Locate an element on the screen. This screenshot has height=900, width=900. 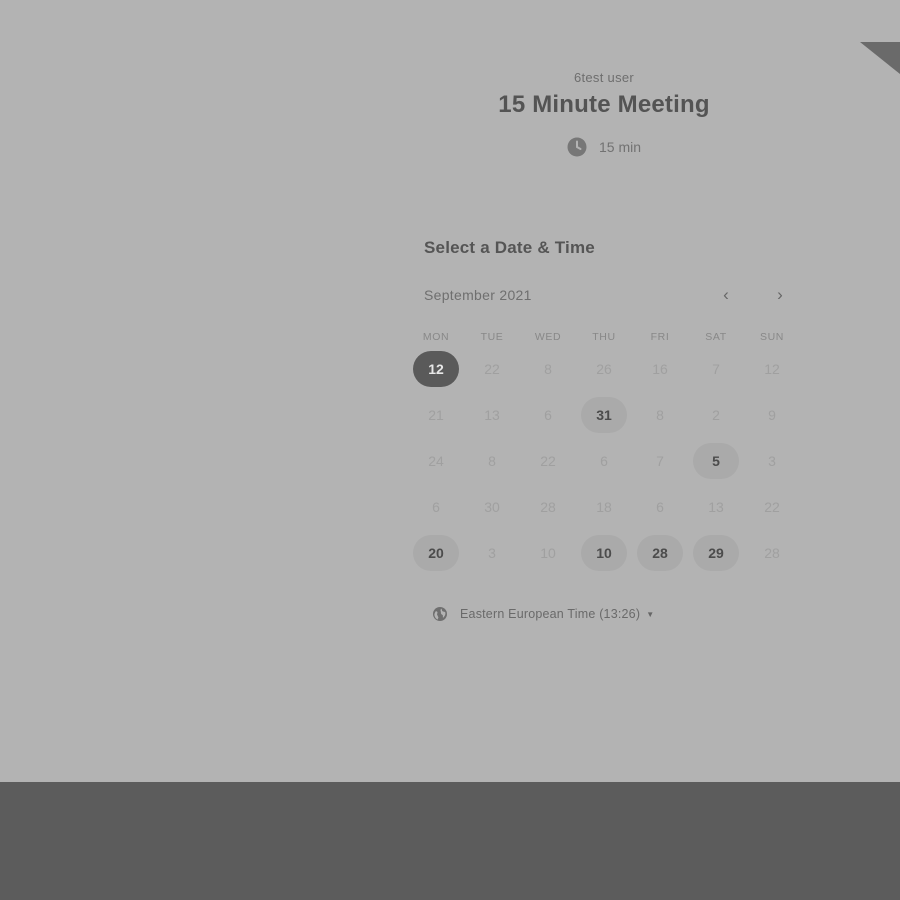
date-time-heading: Select a Date & Time is located at coordinates (509, 247).